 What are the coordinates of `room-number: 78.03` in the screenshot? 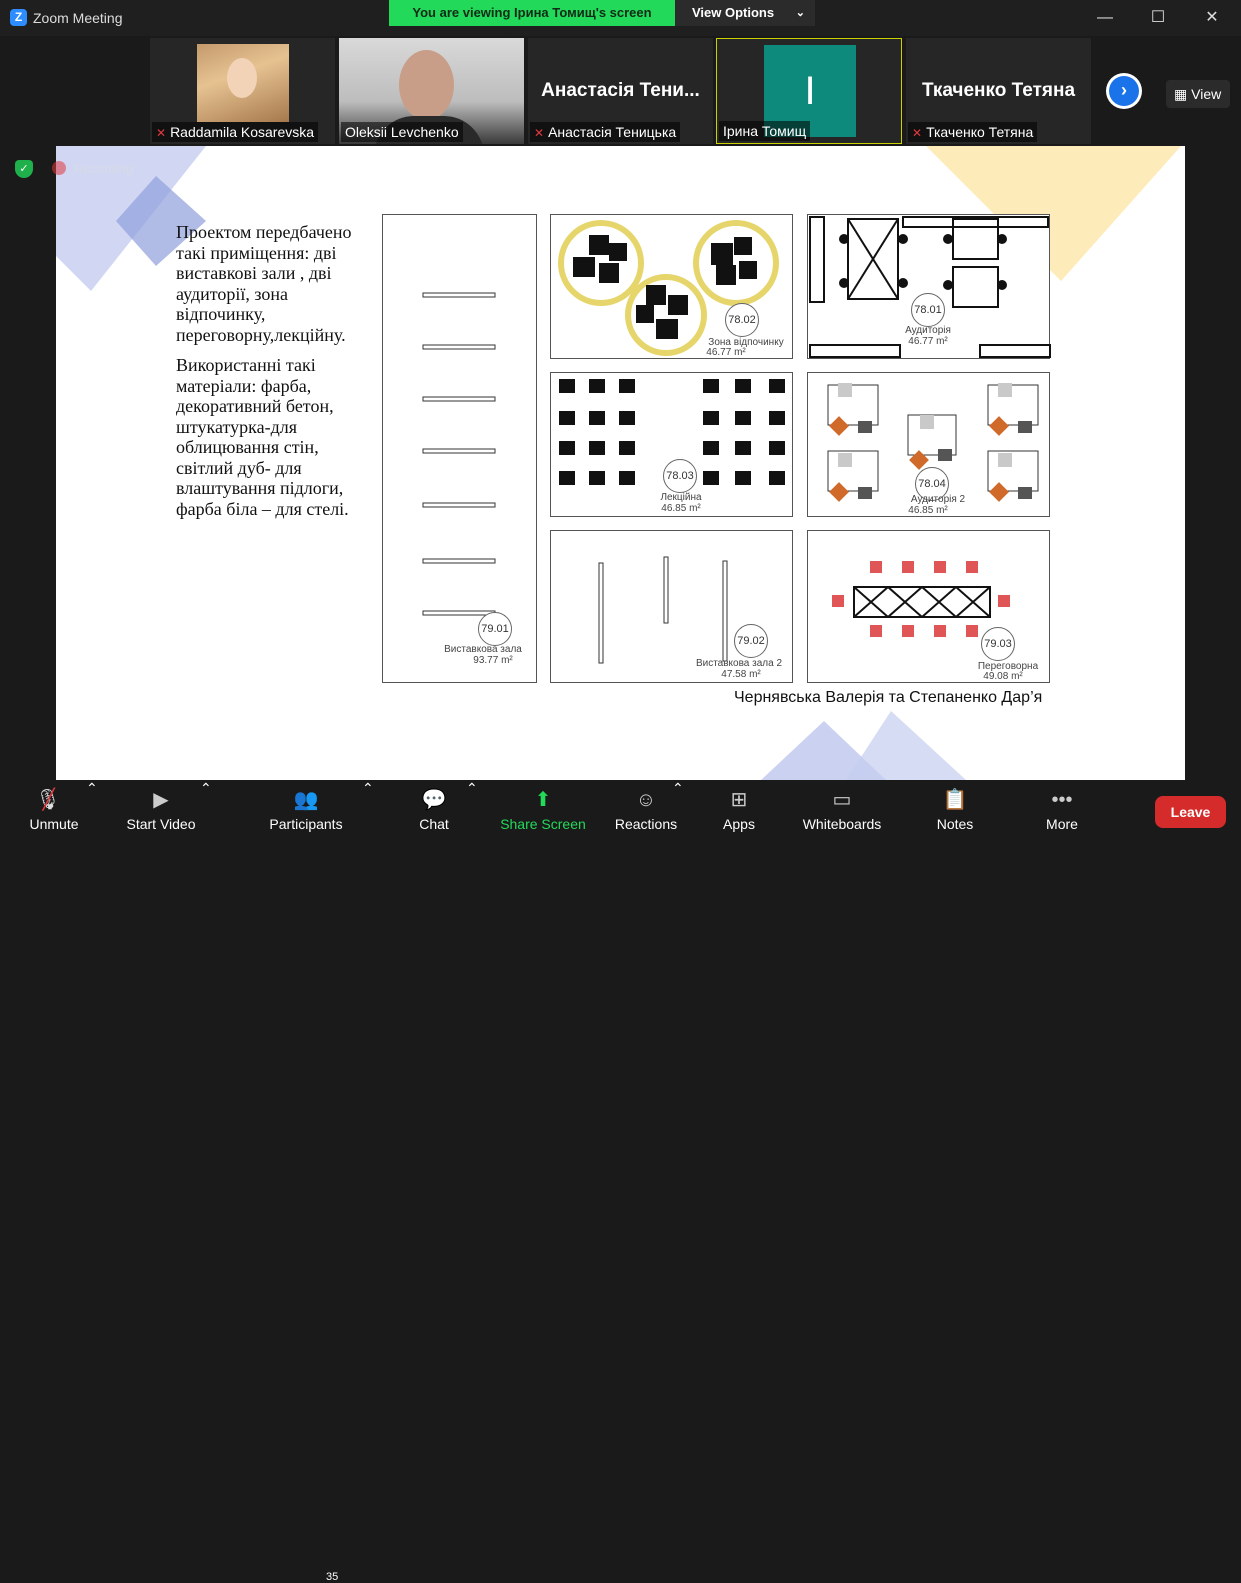 It's located at (680, 476).